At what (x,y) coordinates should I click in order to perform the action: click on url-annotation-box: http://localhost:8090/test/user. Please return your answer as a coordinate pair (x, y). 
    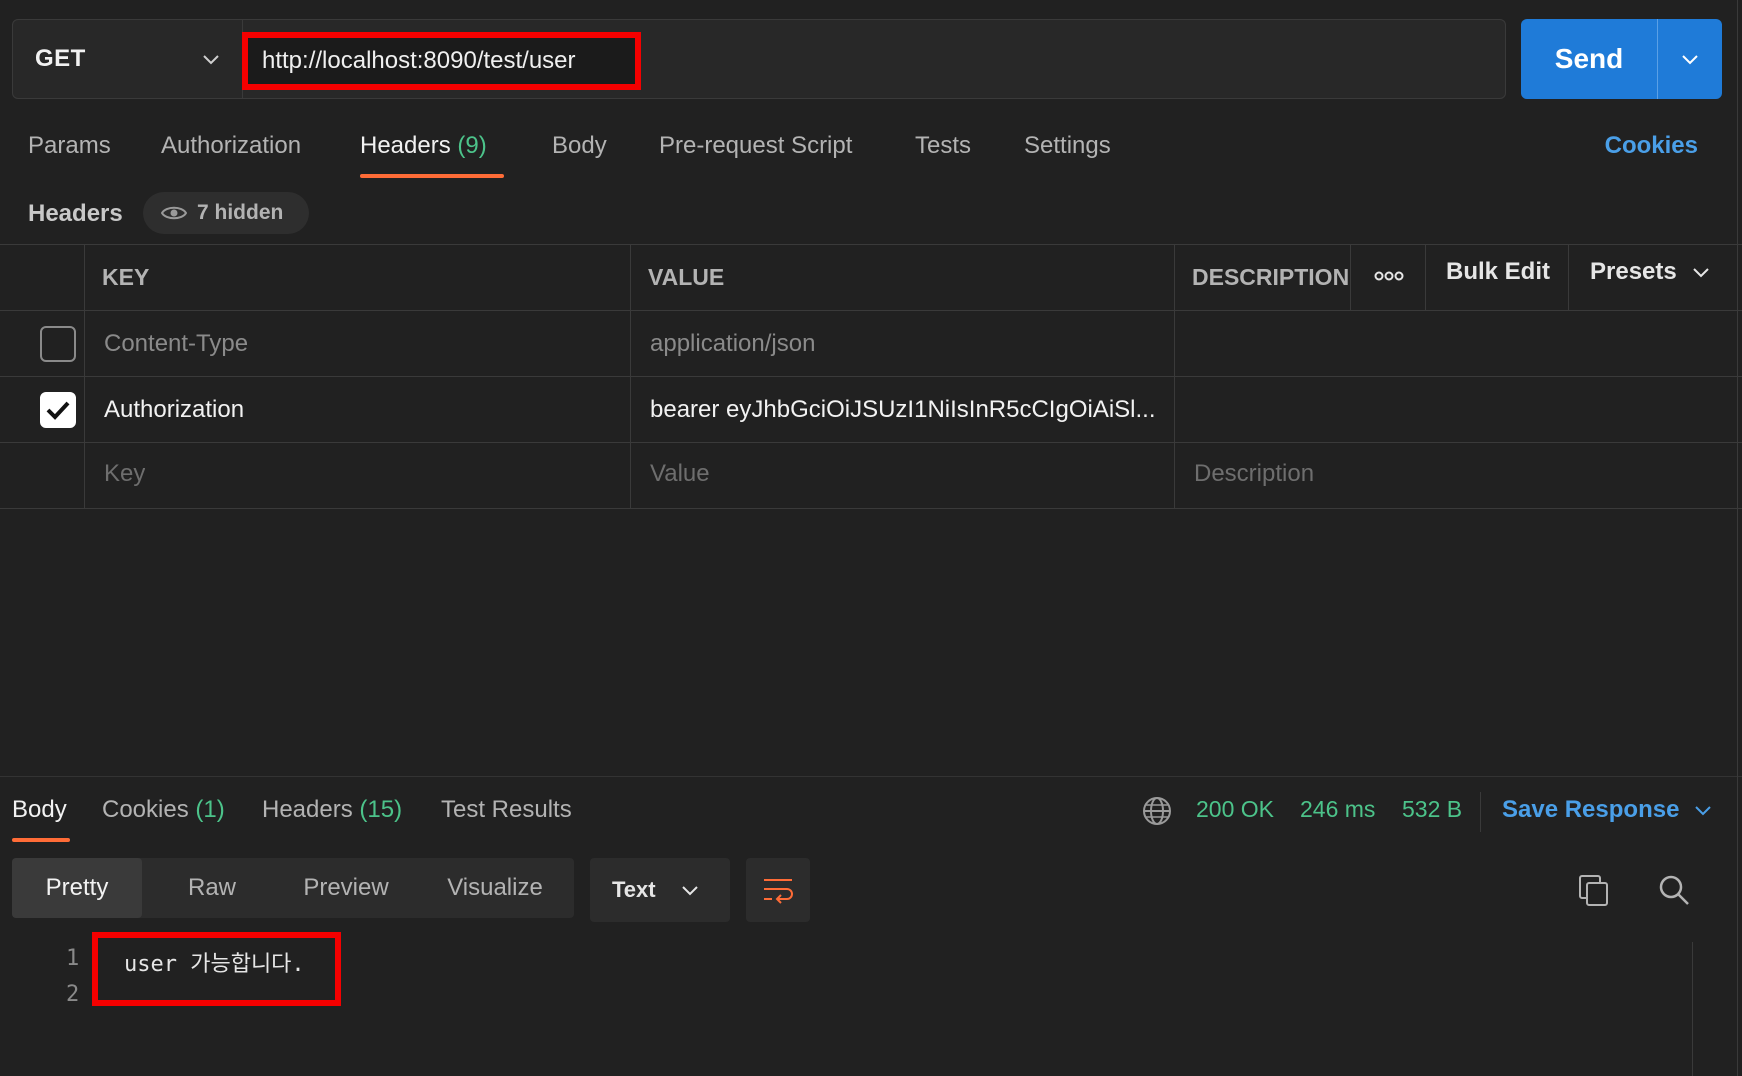
    Looking at the image, I should click on (441, 61).